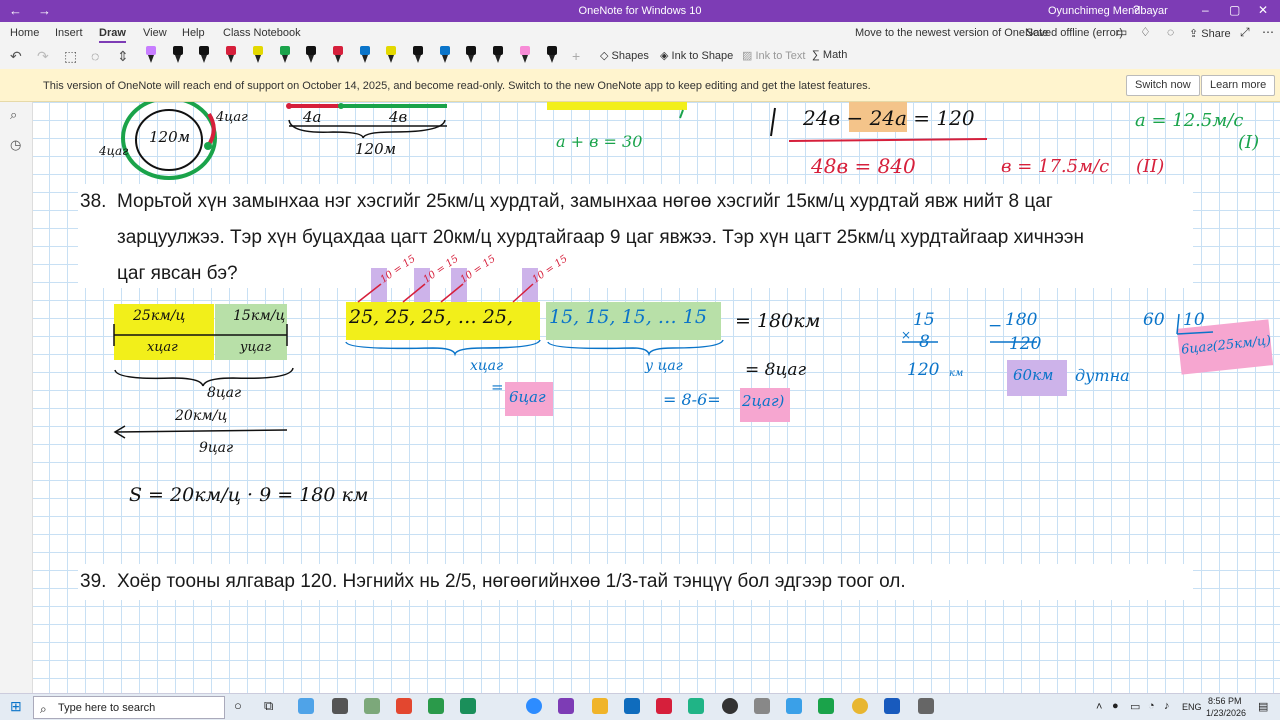 The width and height of the screenshot is (1280, 720). Describe the element at coordinates (193, 33) in the screenshot. I see `tab-help: Help` at that location.